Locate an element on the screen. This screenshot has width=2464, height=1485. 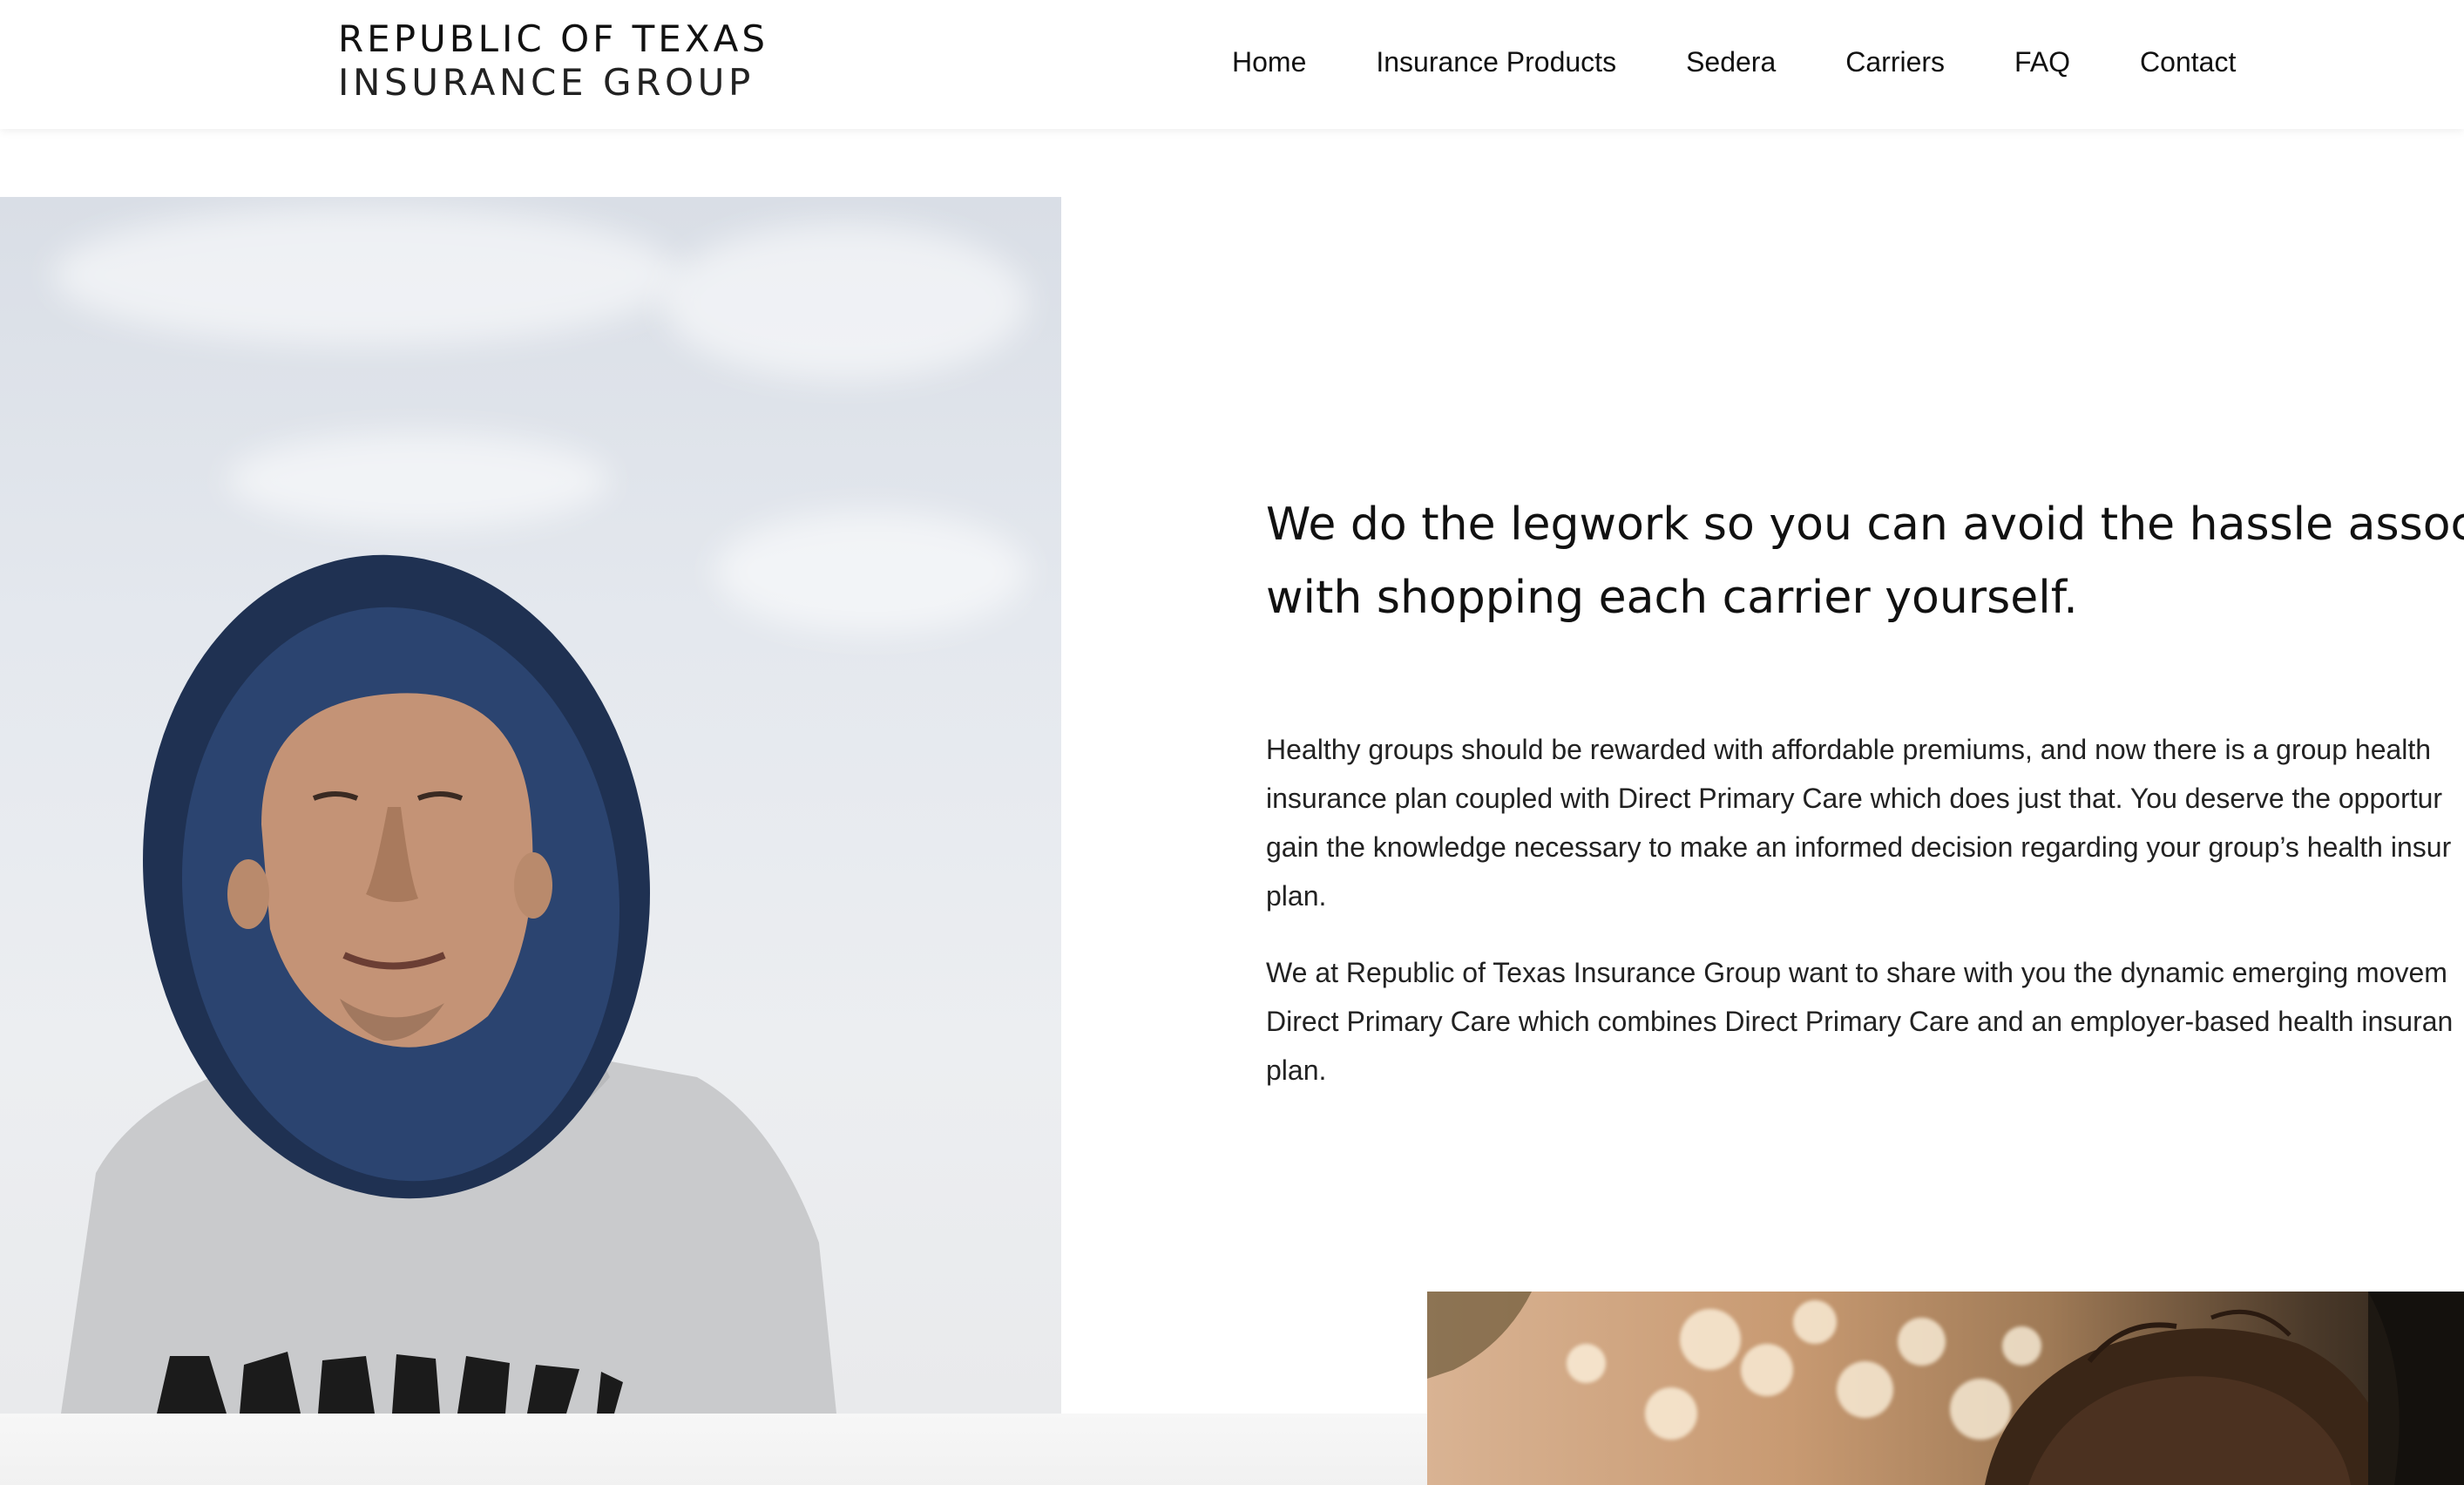
woman-with-bokeh-lights-photo is located at coordinates (1945, 1388).